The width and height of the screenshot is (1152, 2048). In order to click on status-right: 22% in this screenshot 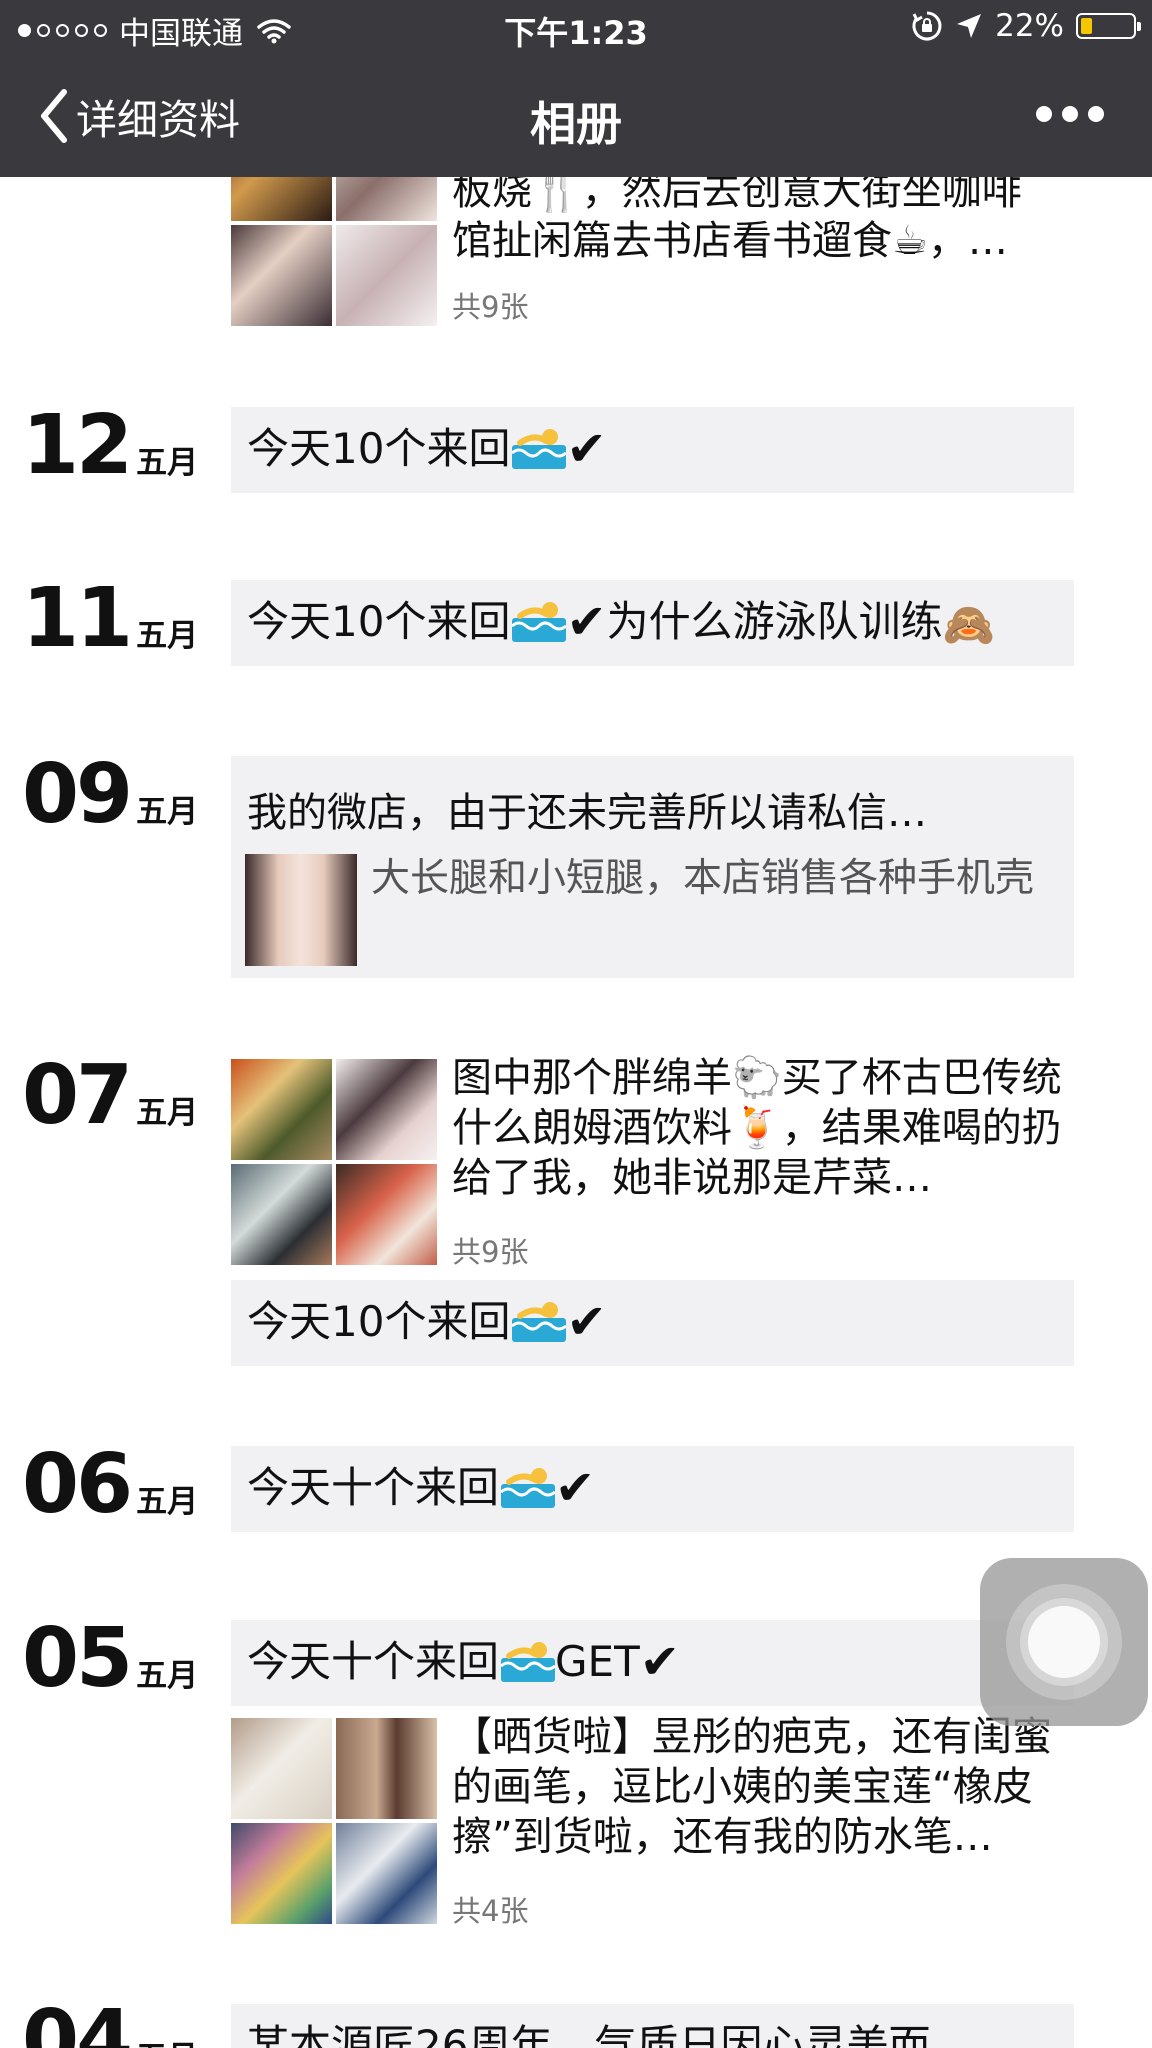, I will do `click(1026, 26)`.